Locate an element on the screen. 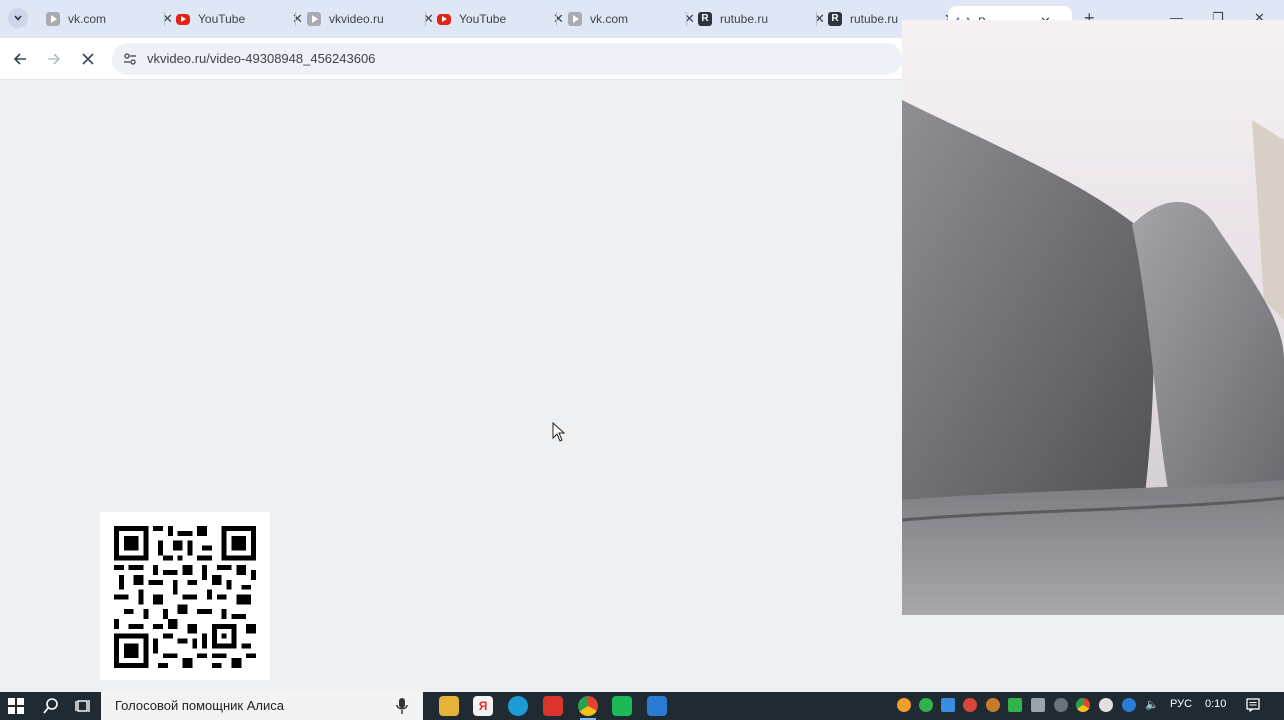 The width and height of the screenshot is (1284, 720). forward-button is located at coordinates (54, 59).